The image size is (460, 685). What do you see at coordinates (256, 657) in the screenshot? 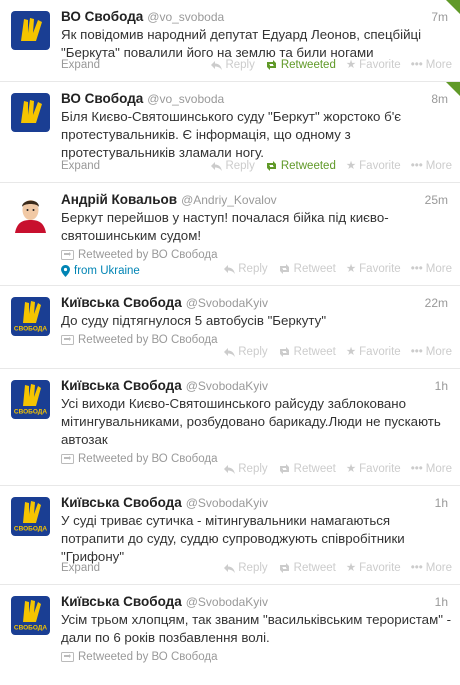
I see `retweeted-by-context: Retweeted by ВО Свобода` at bounding box center [256, 657].